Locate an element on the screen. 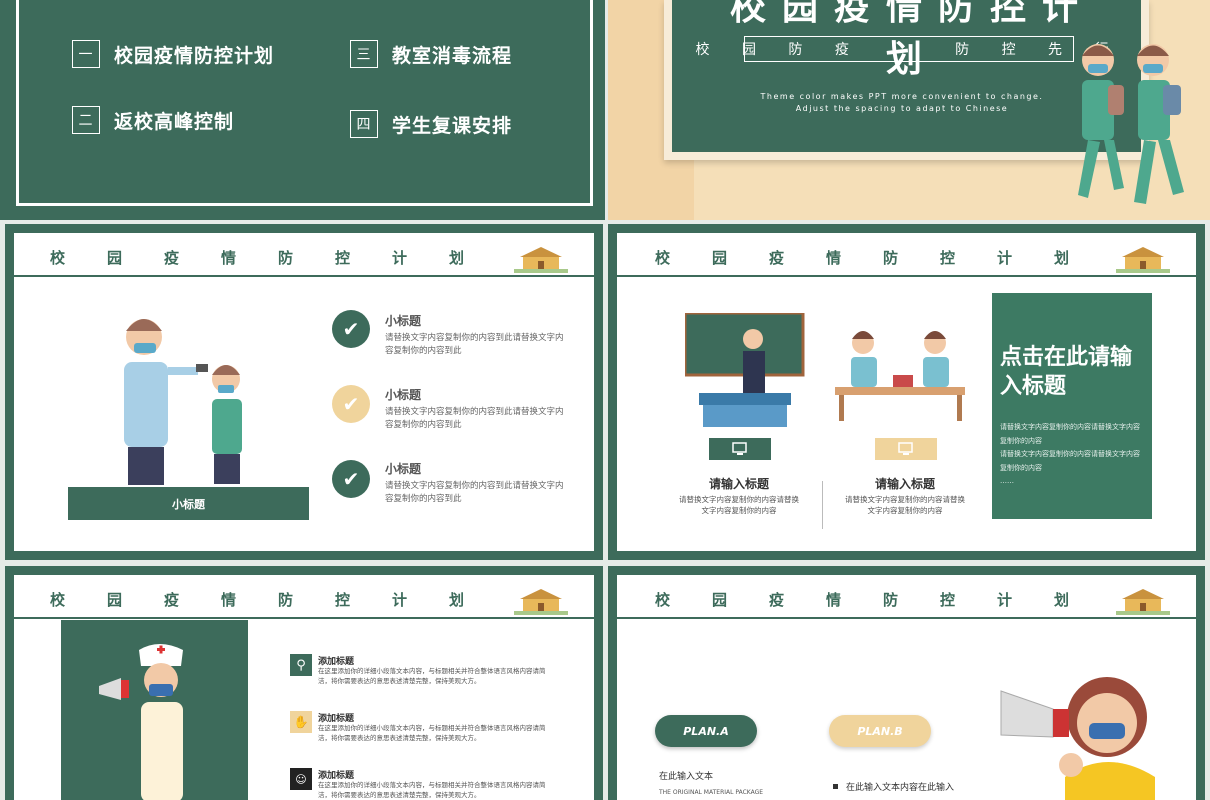 Image resolution: width=1210 pixels, height=800 pixels. agenda-item-4: 四 学生复课安排 is located at coordinates (431, 124).